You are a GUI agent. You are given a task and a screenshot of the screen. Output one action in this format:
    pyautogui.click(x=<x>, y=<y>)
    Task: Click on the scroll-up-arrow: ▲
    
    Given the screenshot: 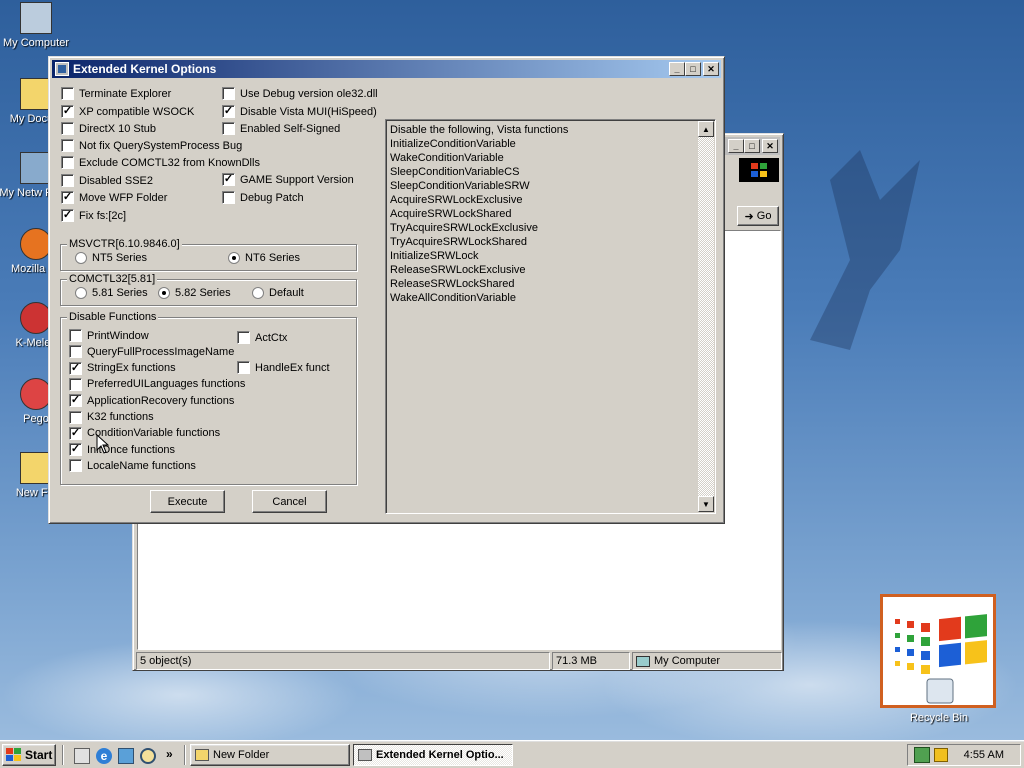 What is the action you would take?
    pyautogui.click(x=706, y=129)
    